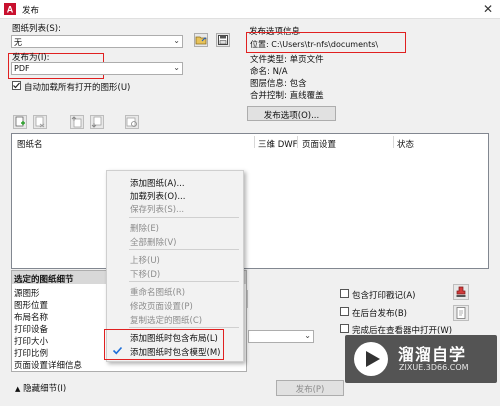  Describe the element at coordinates (384, 296) in the screenshot. I see `include-stamp-label: 包含打印戳记(A)` at that location.